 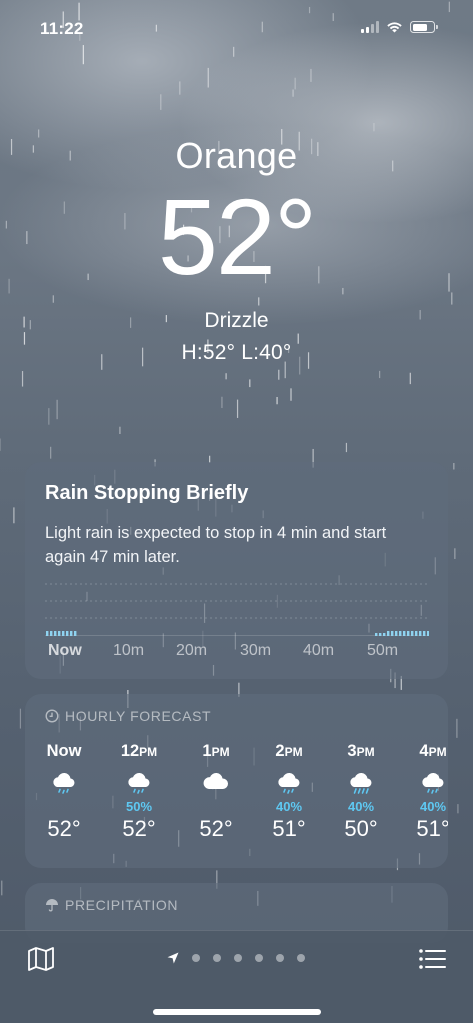 What do you see at coordinates (237, 236) in the screenshot?
I see `current-temperature: 52°` at bounding box center [237, 236].